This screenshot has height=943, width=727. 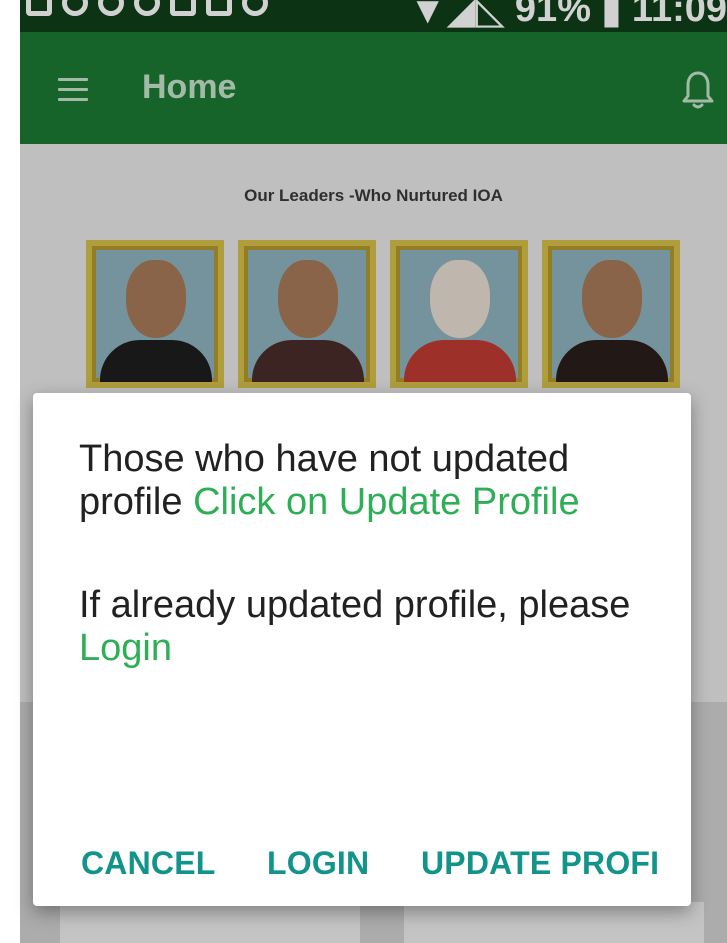 What do you see at coordinates (125, 648) in the screenshot?
I see `login-link: Login` at bounding box center [125, 648].